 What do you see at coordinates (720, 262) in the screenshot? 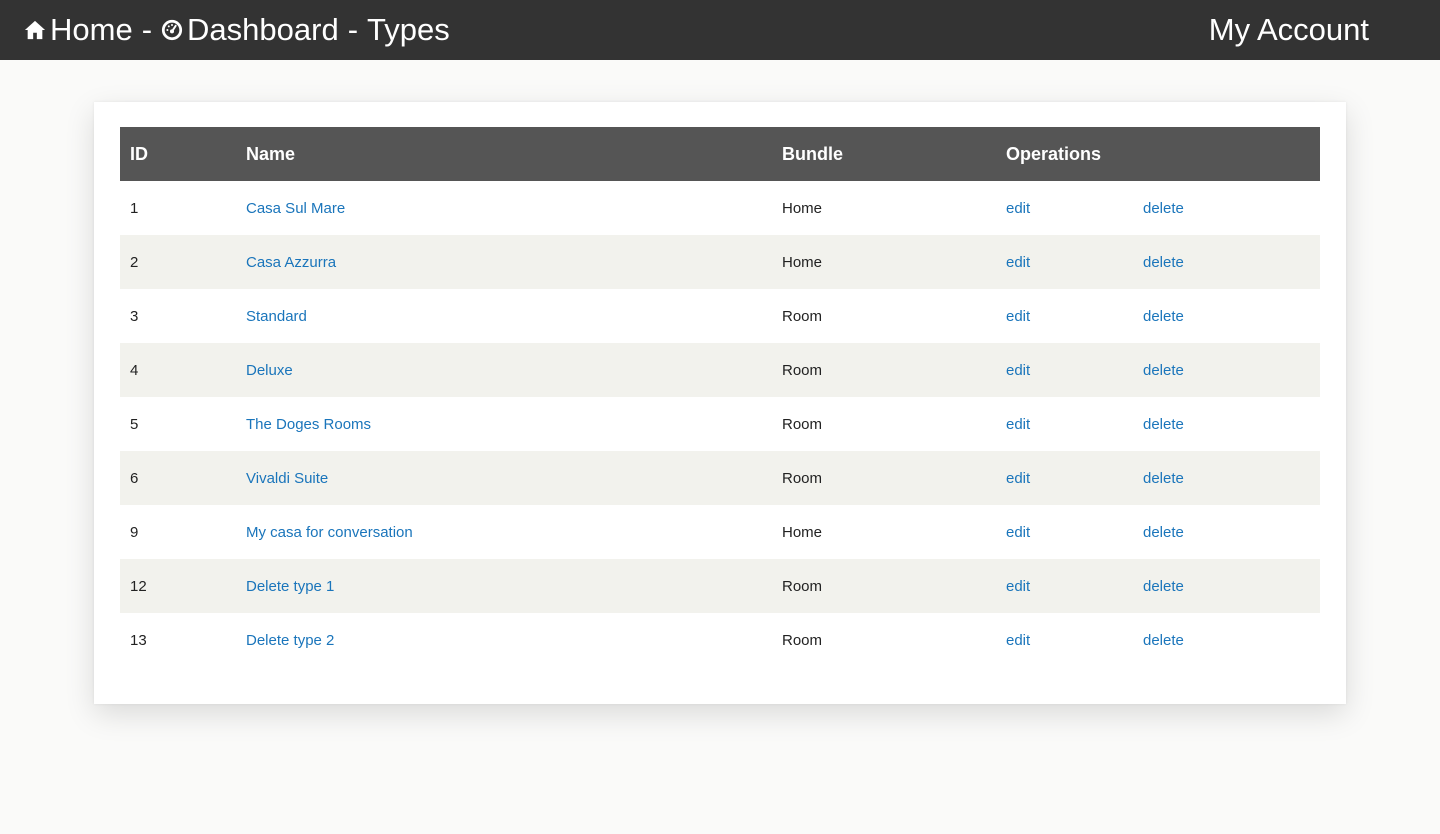
I see `table-row: 2 Casa Azzurra Home edit delete` at bounding box center [720, 262].